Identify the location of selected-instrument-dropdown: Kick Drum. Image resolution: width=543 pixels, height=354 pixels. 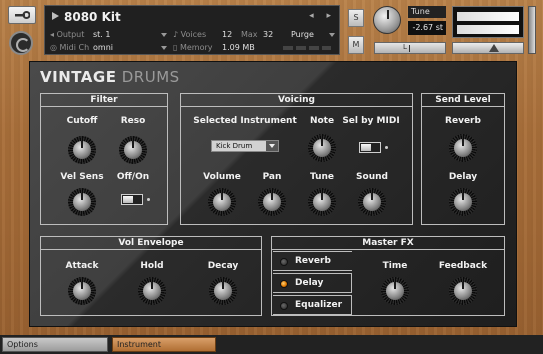
(245, 146).